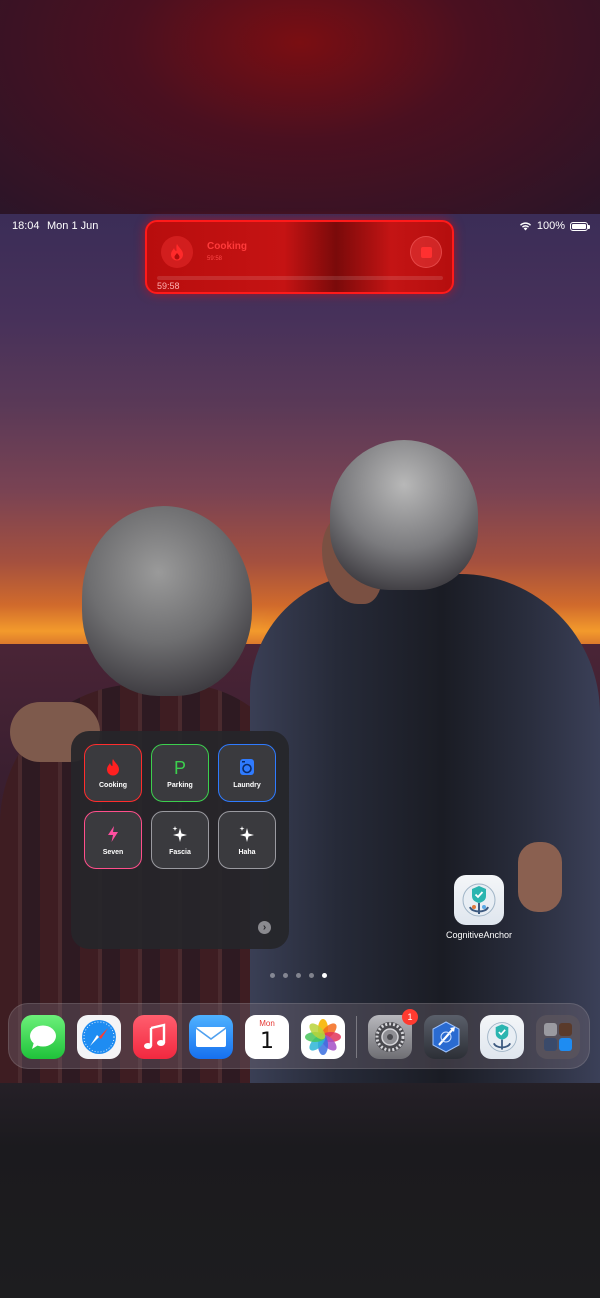 The height and width of the screenshot is (1298, 600). I want to click on tile-laundry: Laundry, so click(247, 773).